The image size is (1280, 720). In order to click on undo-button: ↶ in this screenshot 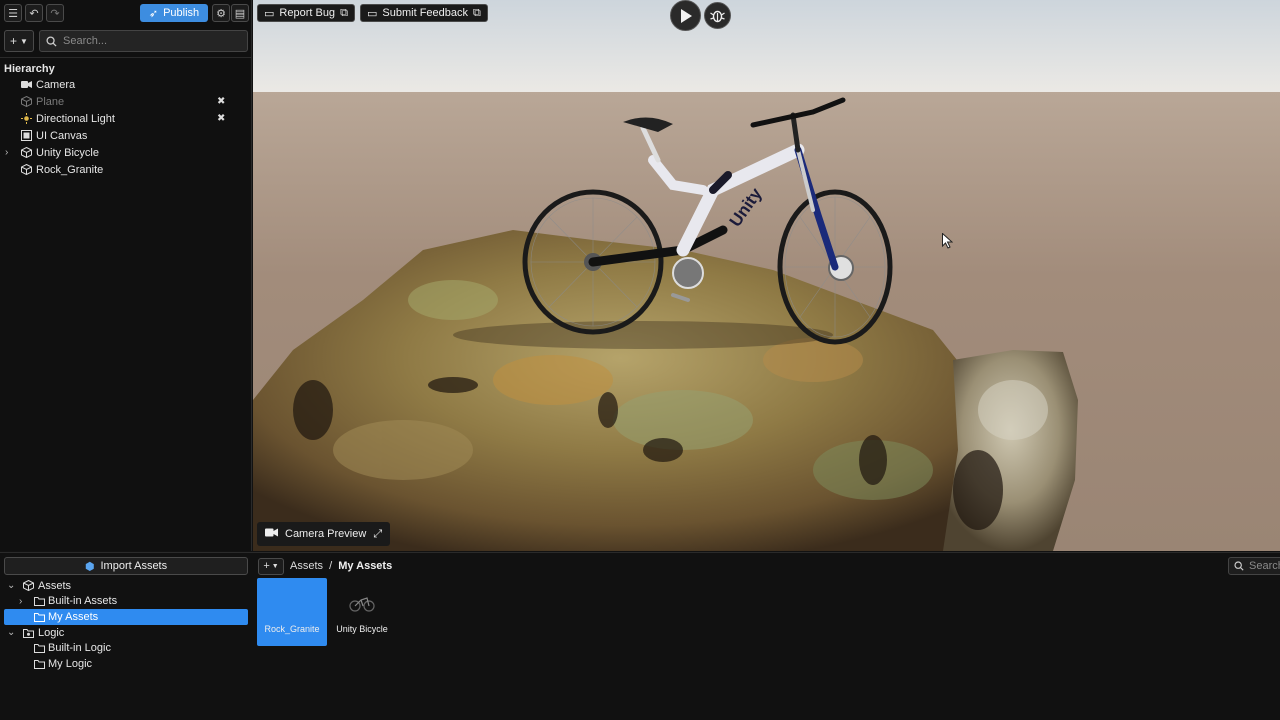, I will do `click(34, 13)`.